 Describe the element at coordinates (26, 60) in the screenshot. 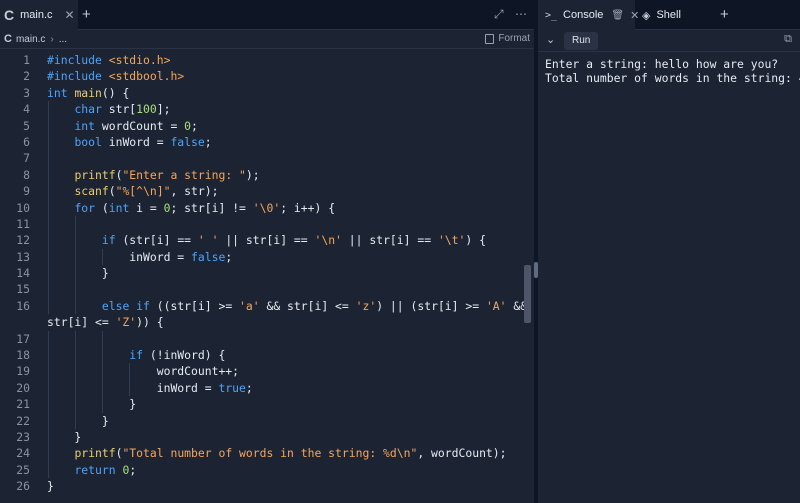

I see `line-number: 1` at that location.